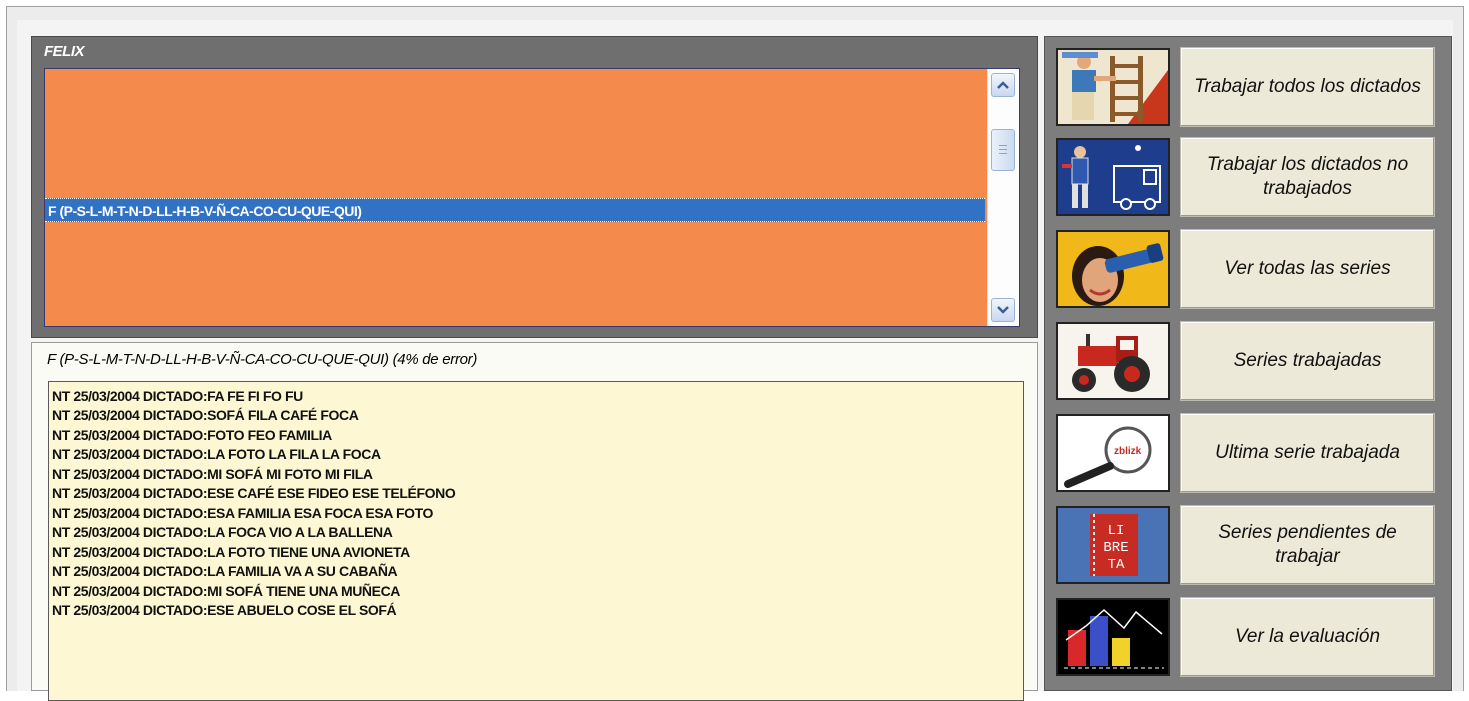 This screenshot has width=1469, height=701. Describe the element at coordinates (1003, 150) in the screenshot. I see `scroll-thumb` at that location.